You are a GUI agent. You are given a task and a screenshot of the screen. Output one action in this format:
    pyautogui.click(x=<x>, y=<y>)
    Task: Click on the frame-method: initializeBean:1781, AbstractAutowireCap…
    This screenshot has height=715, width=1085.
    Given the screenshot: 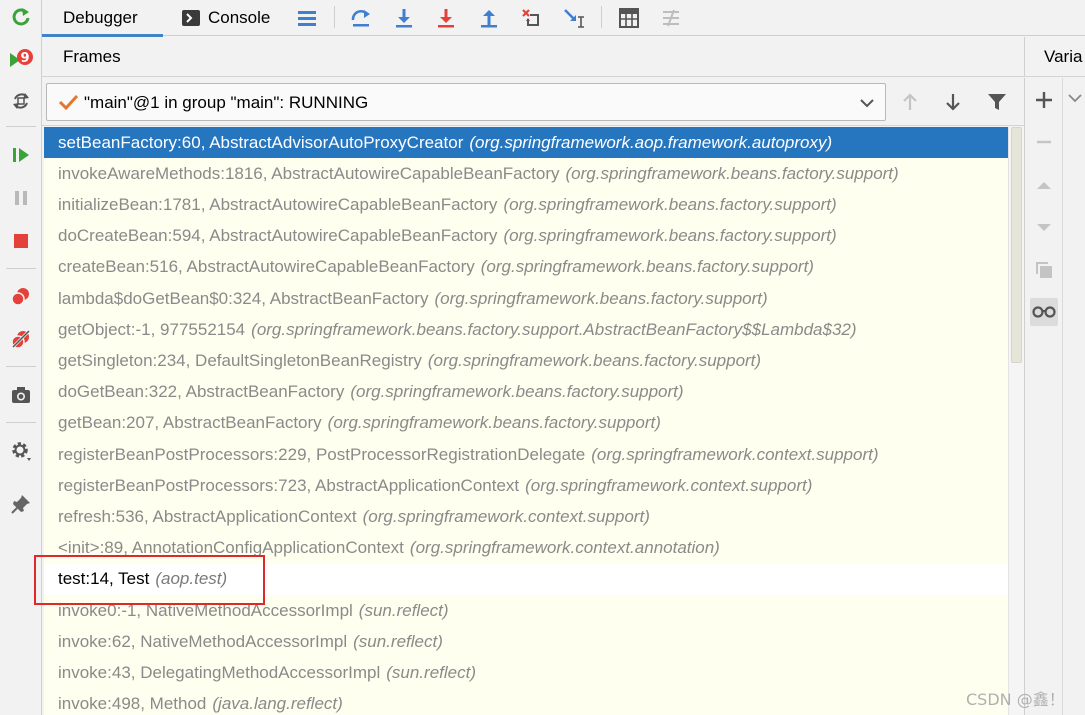 What is the action you would take?
    pyautogui.click(x=278, y=204)
    